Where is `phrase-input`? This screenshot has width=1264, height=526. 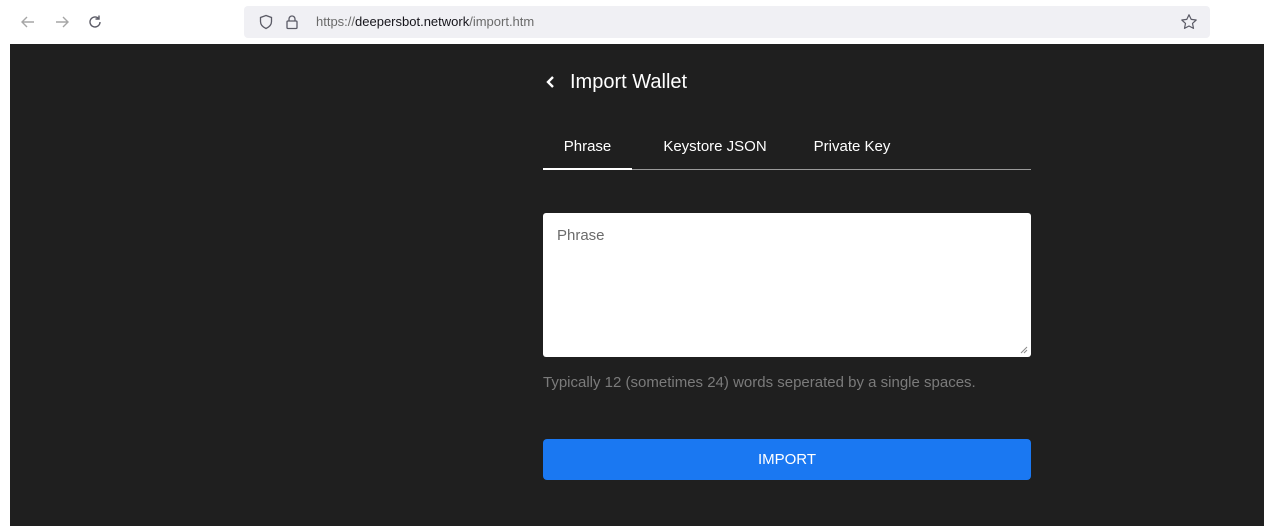 phrase-input is located at coordinates (787, 285).